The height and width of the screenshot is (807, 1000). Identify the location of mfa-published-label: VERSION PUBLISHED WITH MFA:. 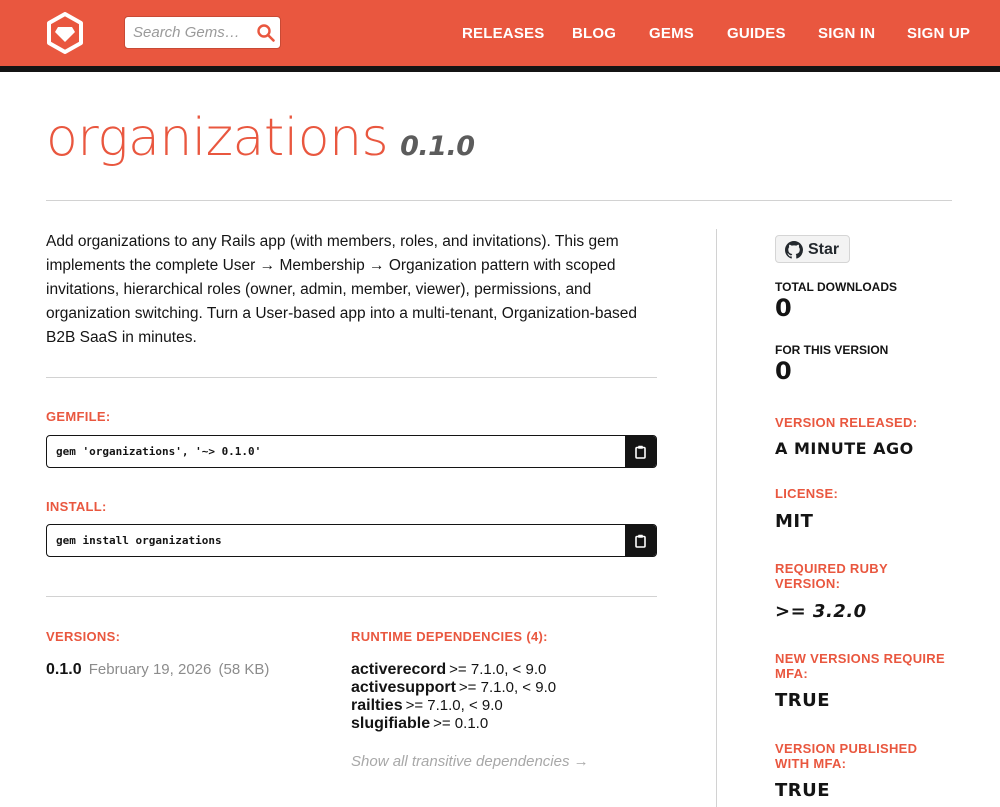
(846, 756).